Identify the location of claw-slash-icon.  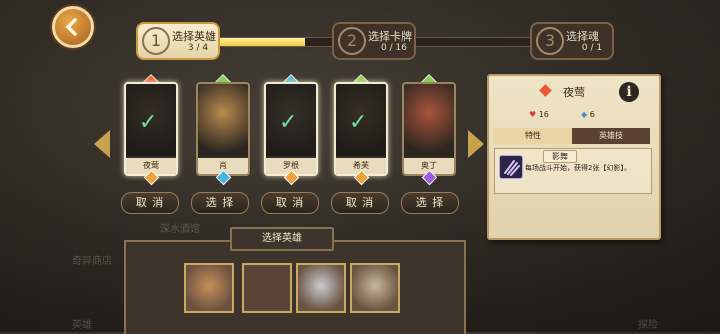
(511, 167).